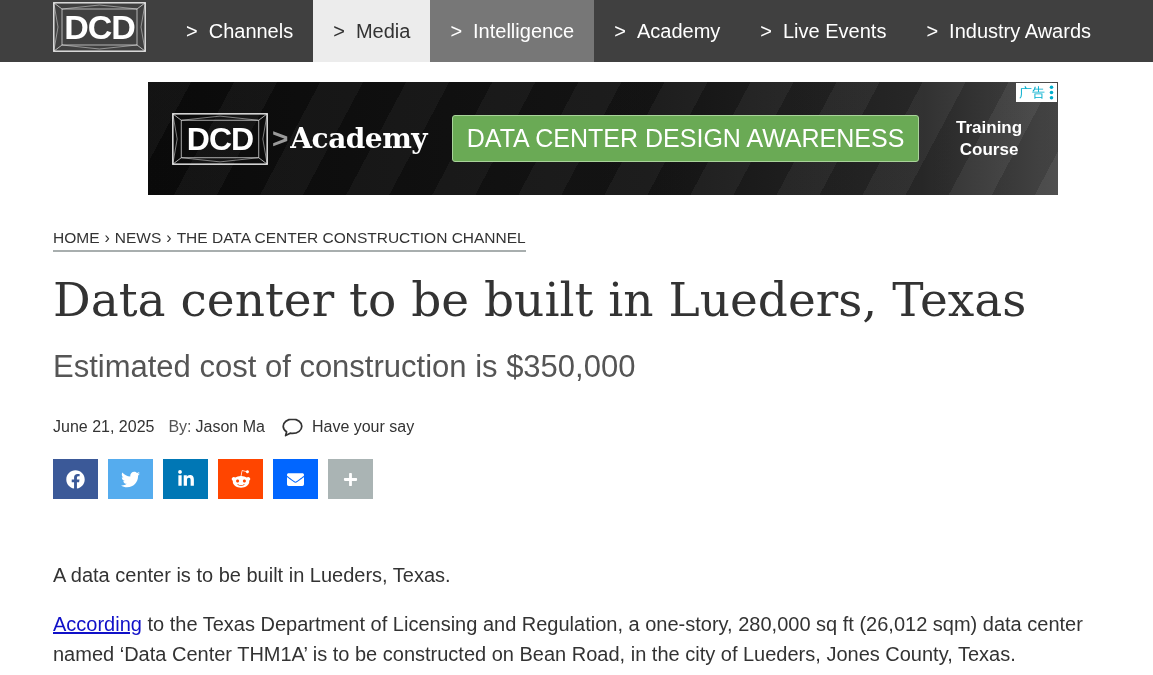  I want to click on plus-icon, so click(350, 479).